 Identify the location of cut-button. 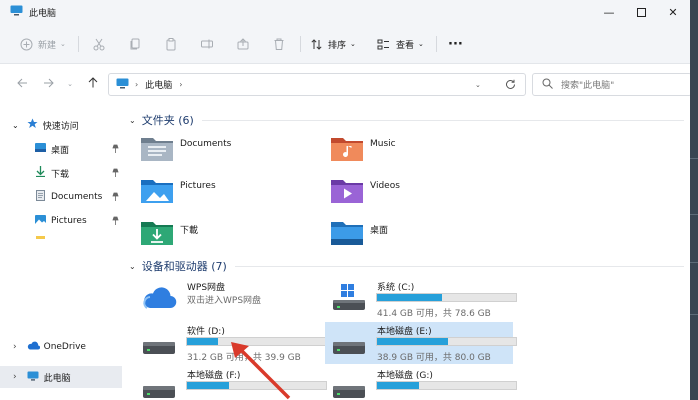
(99, 44).